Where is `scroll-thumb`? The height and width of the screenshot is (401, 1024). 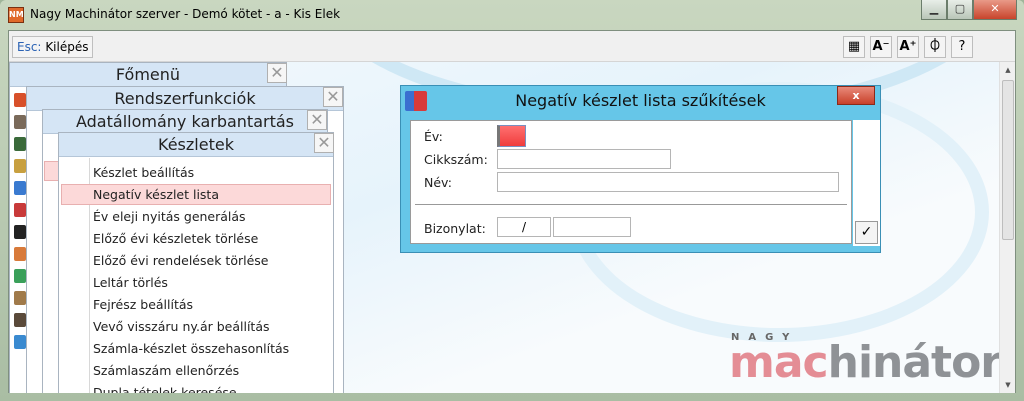 scroll-thumb is located at coordinates (1008, 160).